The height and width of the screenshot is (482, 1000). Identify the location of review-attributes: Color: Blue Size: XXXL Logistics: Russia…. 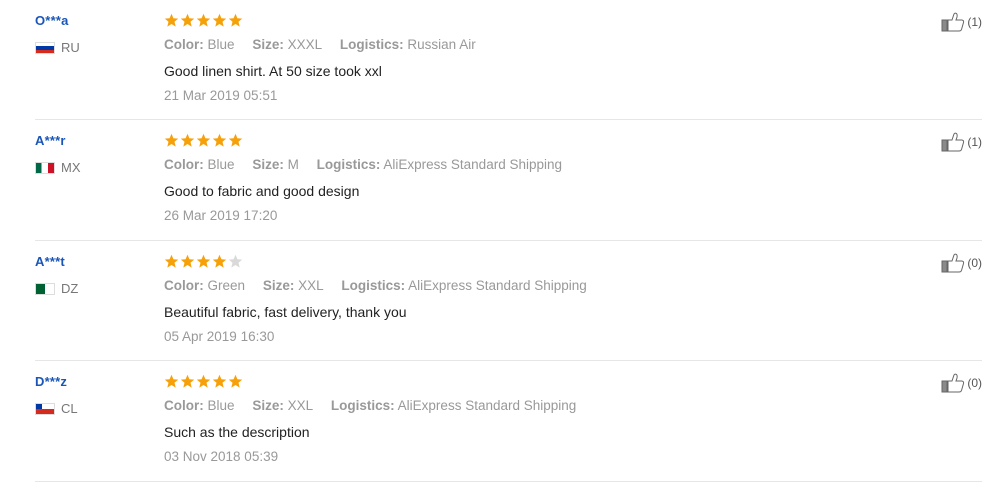
(327, 44).